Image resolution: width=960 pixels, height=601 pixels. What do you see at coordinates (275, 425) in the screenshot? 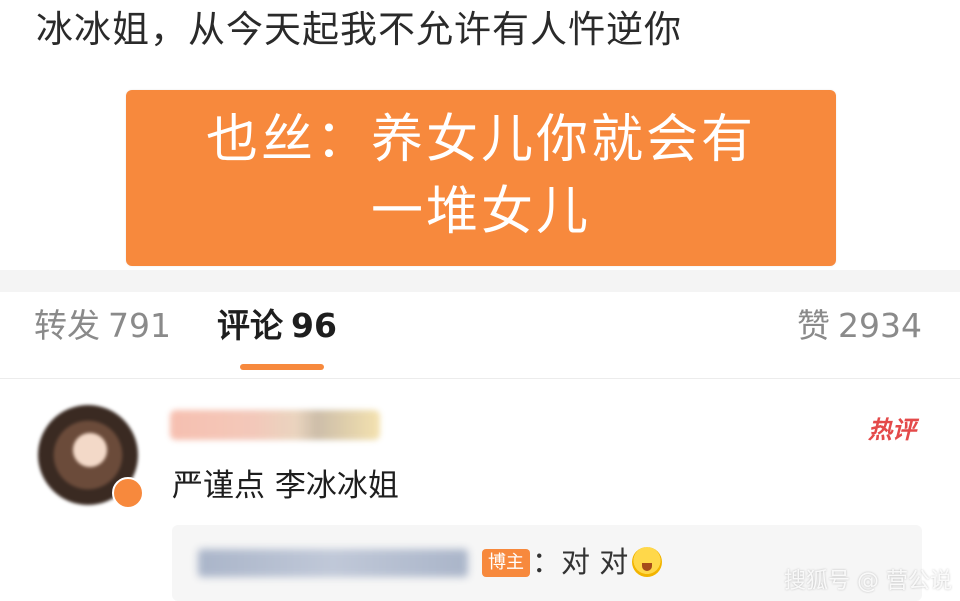
I see `commenter-nickname-blurred` at bounding box center [275, 425].